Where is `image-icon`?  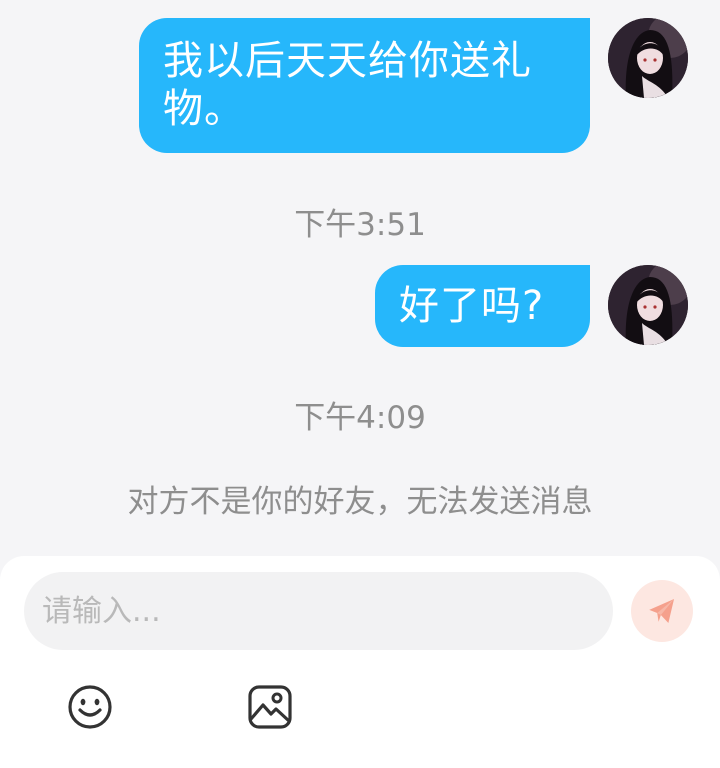 image-icon is located at coordinates (270, 707).